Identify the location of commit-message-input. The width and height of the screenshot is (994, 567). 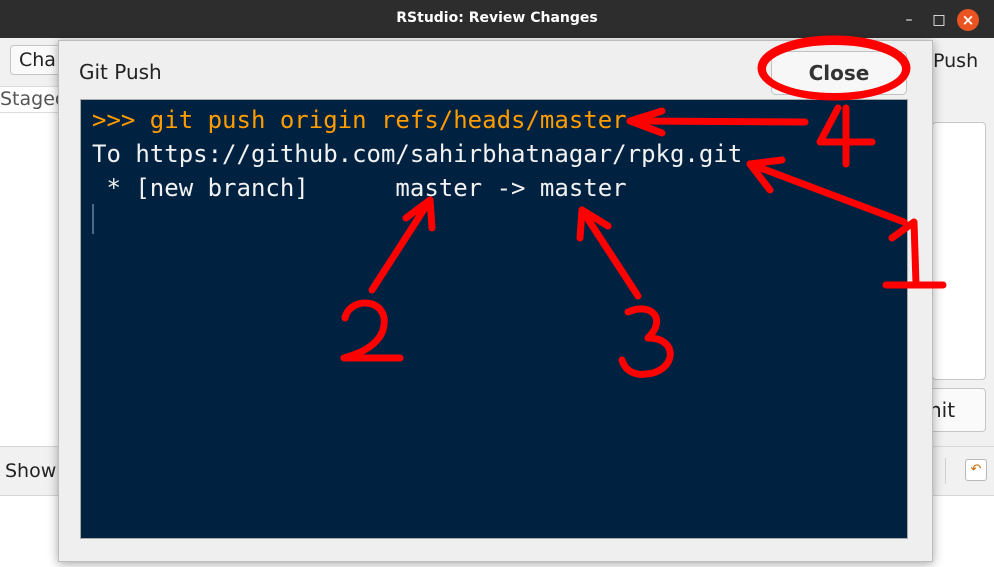
(959, 251).